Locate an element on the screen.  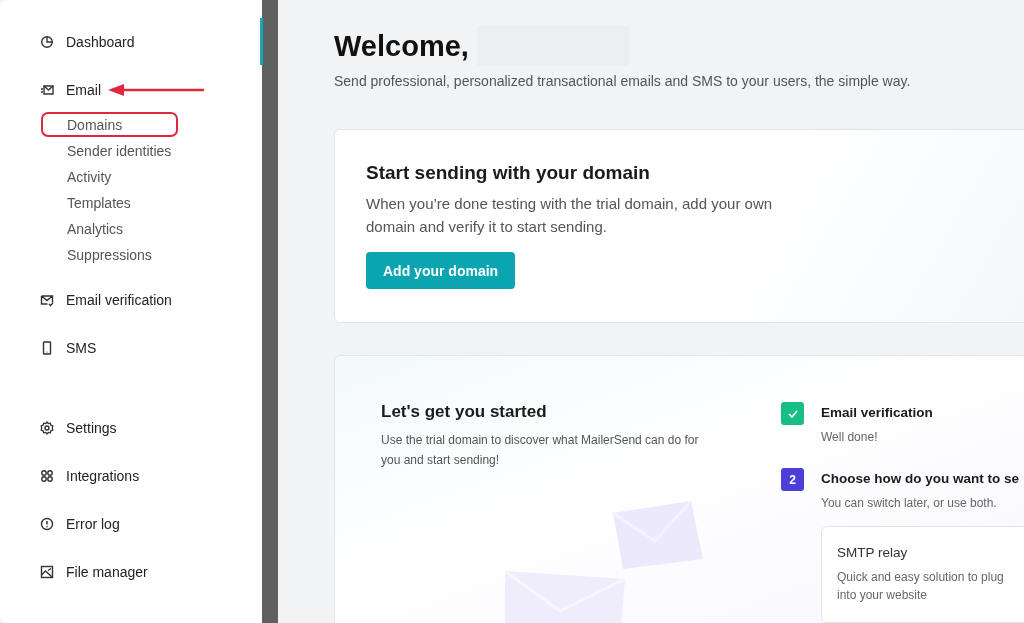
settings-icon is located at coordinates (47, 428).